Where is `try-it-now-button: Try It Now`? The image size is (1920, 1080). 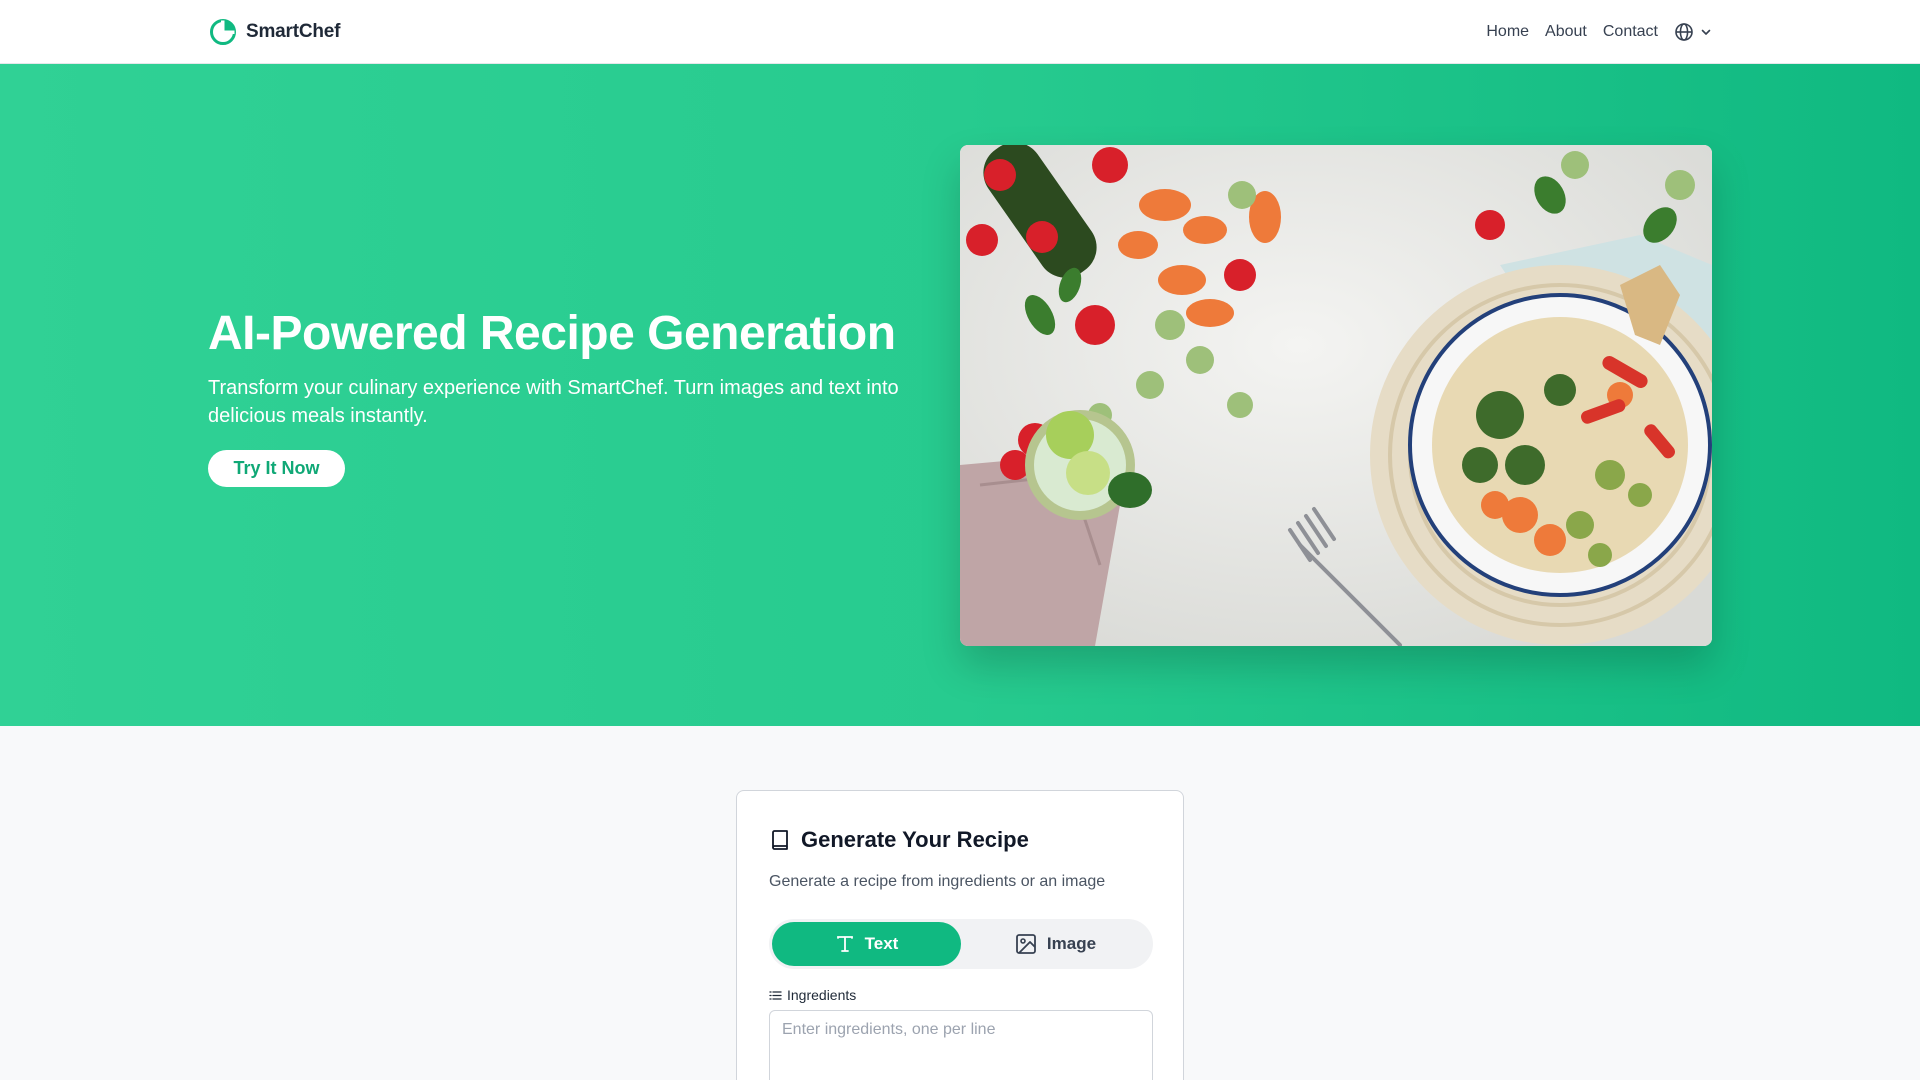
try-it-now-button: Try It Now is located at coordinates (276, 468).